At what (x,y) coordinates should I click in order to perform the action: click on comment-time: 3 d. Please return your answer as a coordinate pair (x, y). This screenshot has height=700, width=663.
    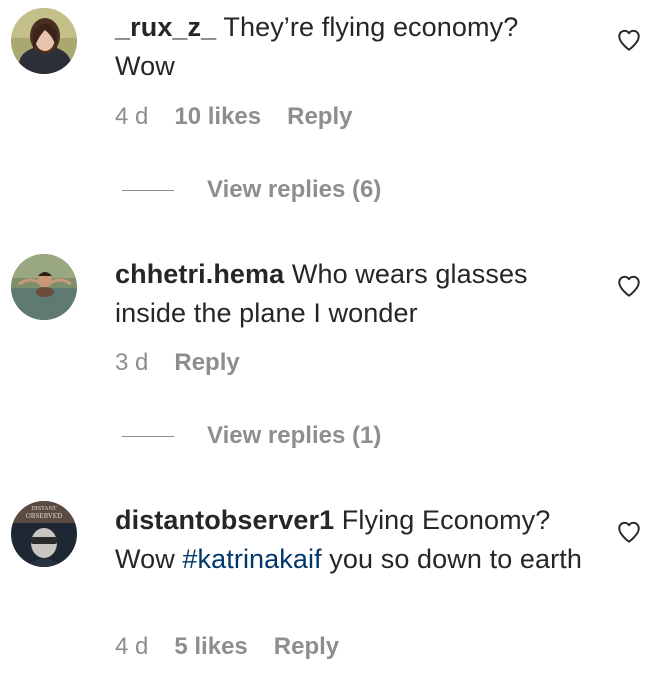
    Looking at the image, I should click on (132, 362).